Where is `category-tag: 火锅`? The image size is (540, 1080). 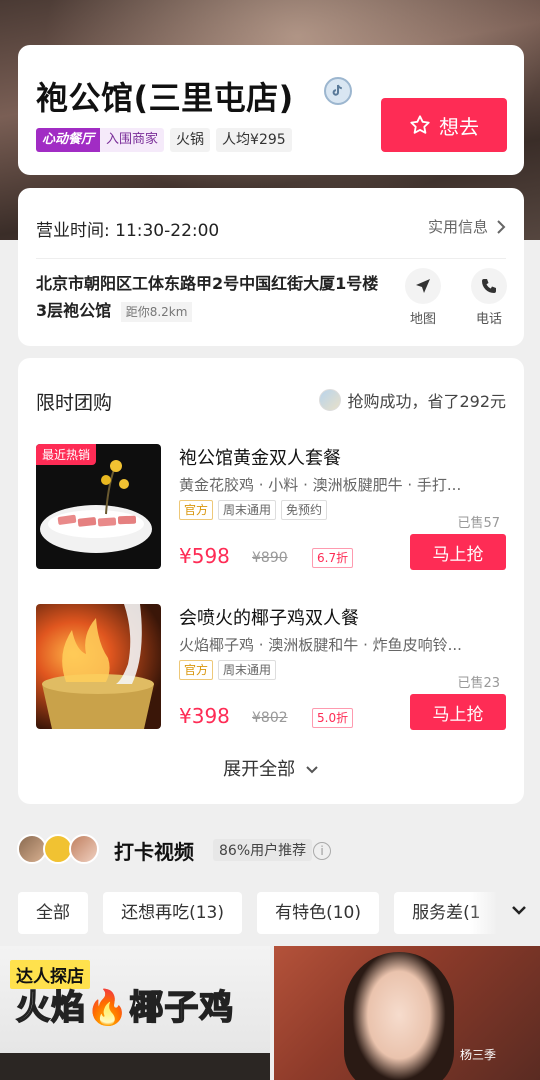
category-tag: 火锅 is located at coordinates (190, 140).